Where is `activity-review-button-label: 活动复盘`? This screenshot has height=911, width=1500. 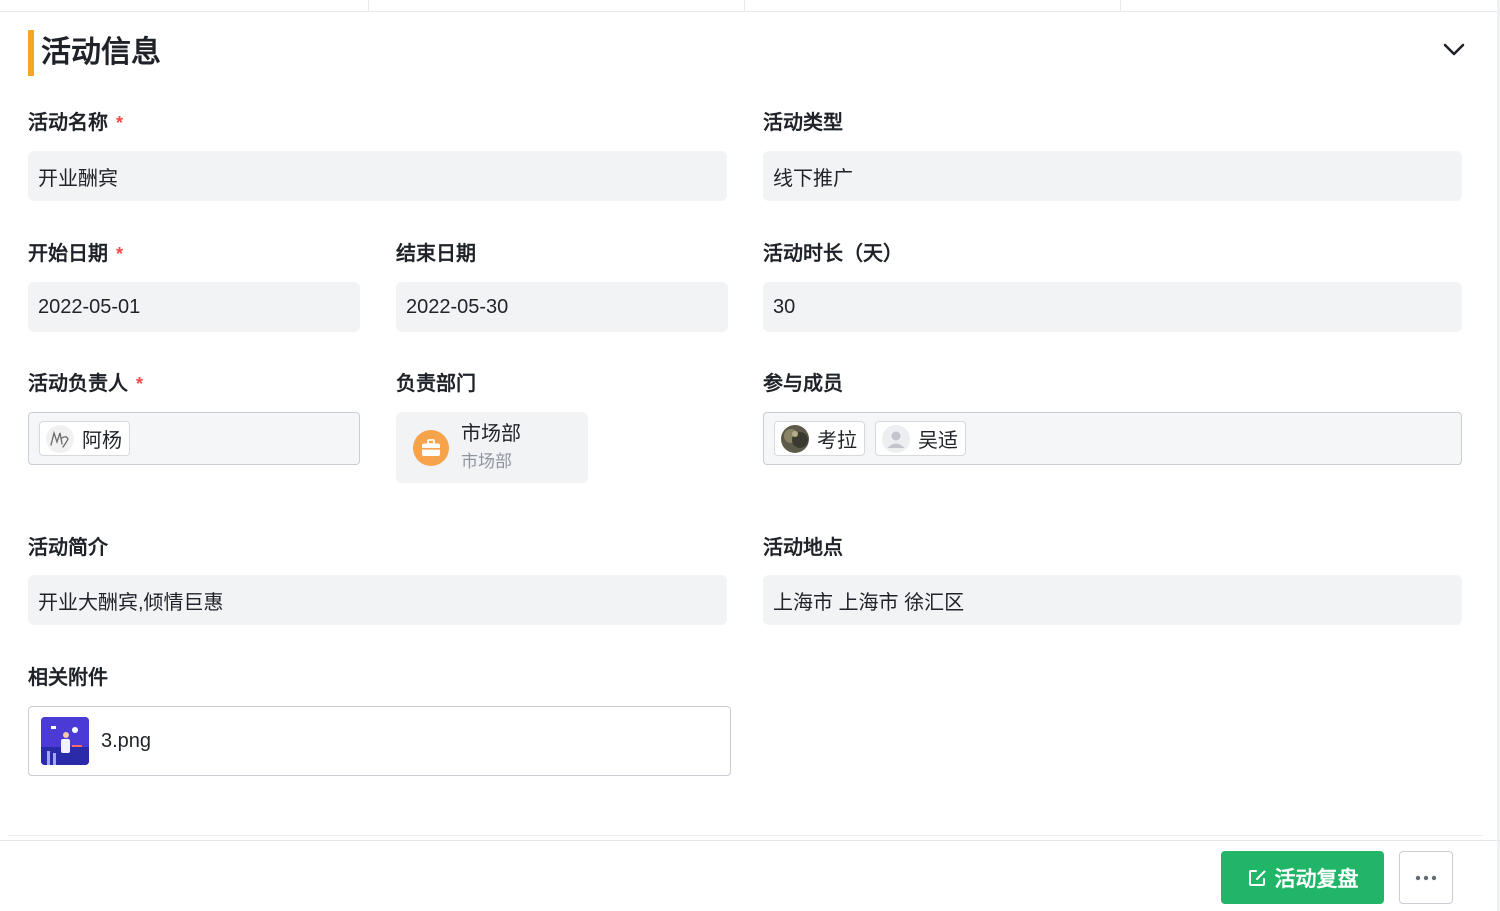 activity-review-button-label: 活动复盘 is located at coordinates (1316, 879).